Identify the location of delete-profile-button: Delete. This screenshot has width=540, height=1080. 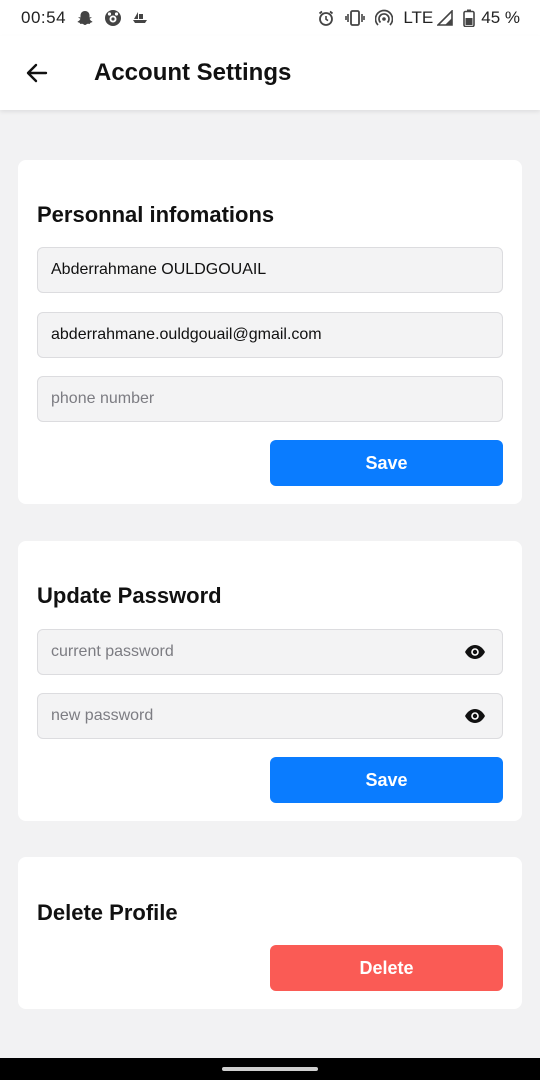
(386, 968).